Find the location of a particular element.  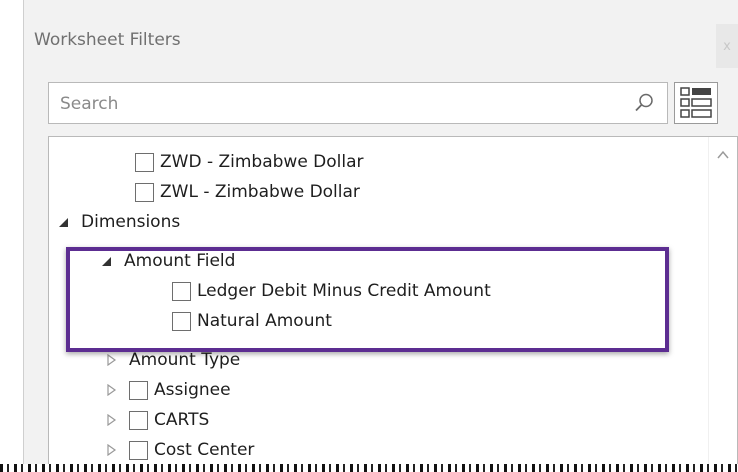

bottom-edge-artifact is located at coordinates (369, 468).